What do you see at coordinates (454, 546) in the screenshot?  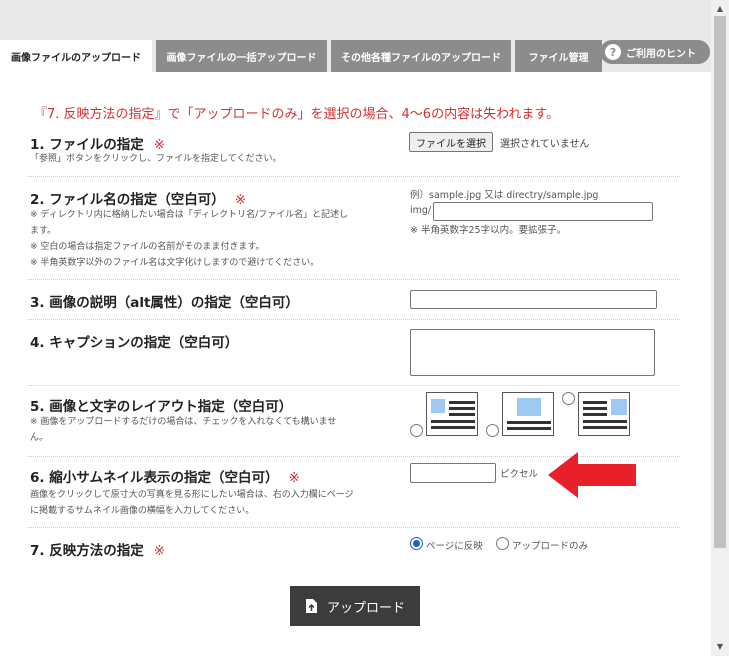 I see `reflect-page-label: ページに反映` at bounding box center [454, 546].